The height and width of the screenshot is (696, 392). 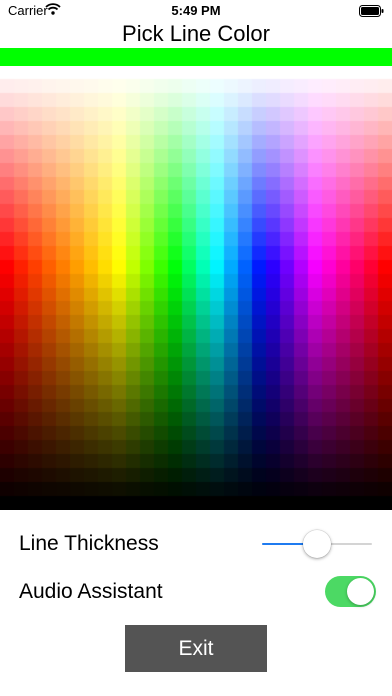 What do you see at coordinates (371, 12) in the screenshot?
I see `battery-icon` at bounding box center [371, 12].